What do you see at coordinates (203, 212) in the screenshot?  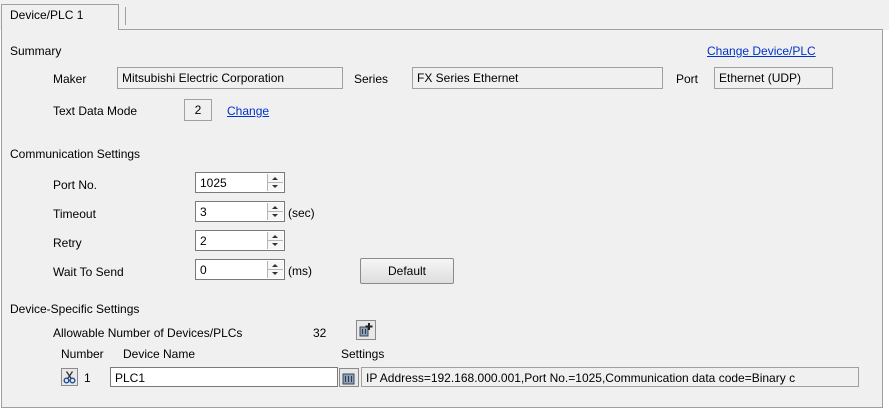 I see `timeout-value: 3` at bounding box center [203, 212].